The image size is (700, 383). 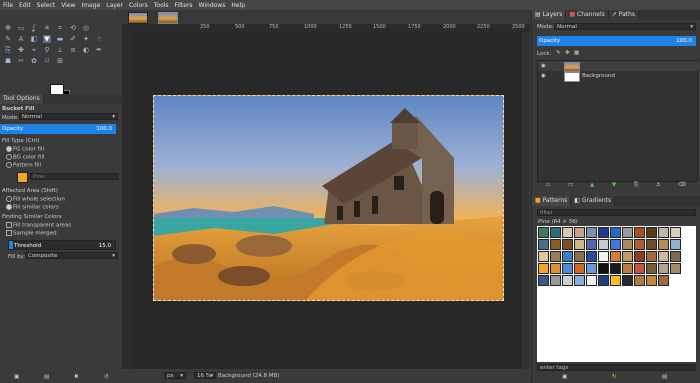 What do you see at coordinates (161, 5) in the screenshot?
I see `menu-tools: Tools` at bounding box center [161, 5].